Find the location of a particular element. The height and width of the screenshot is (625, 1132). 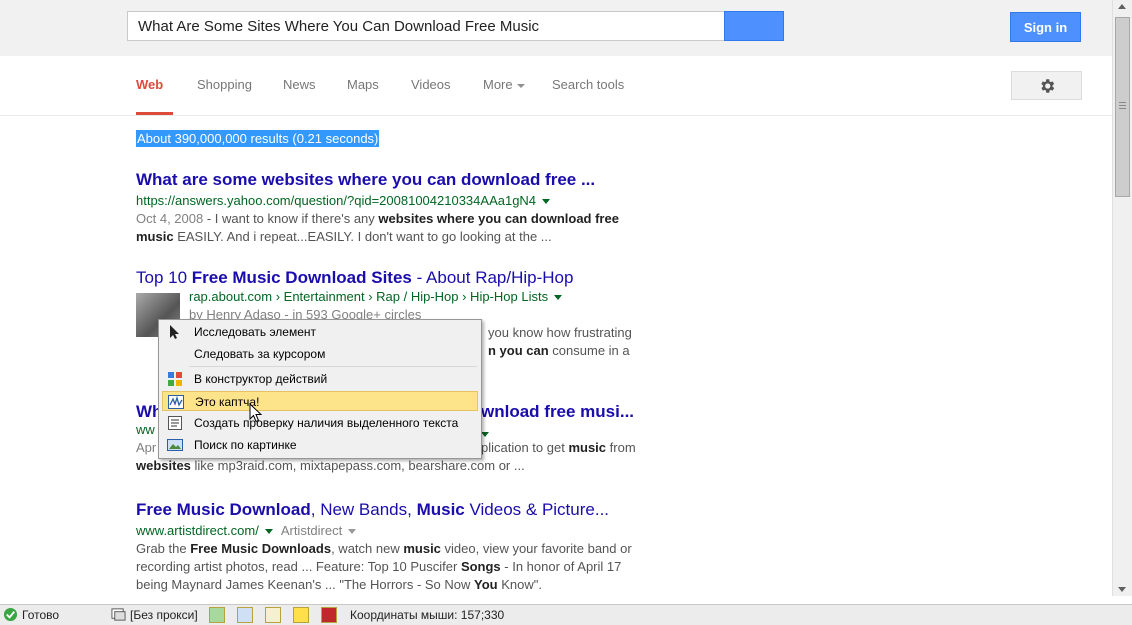

result-date: Oct 4, 2008 is located at coordinates (170, 218).